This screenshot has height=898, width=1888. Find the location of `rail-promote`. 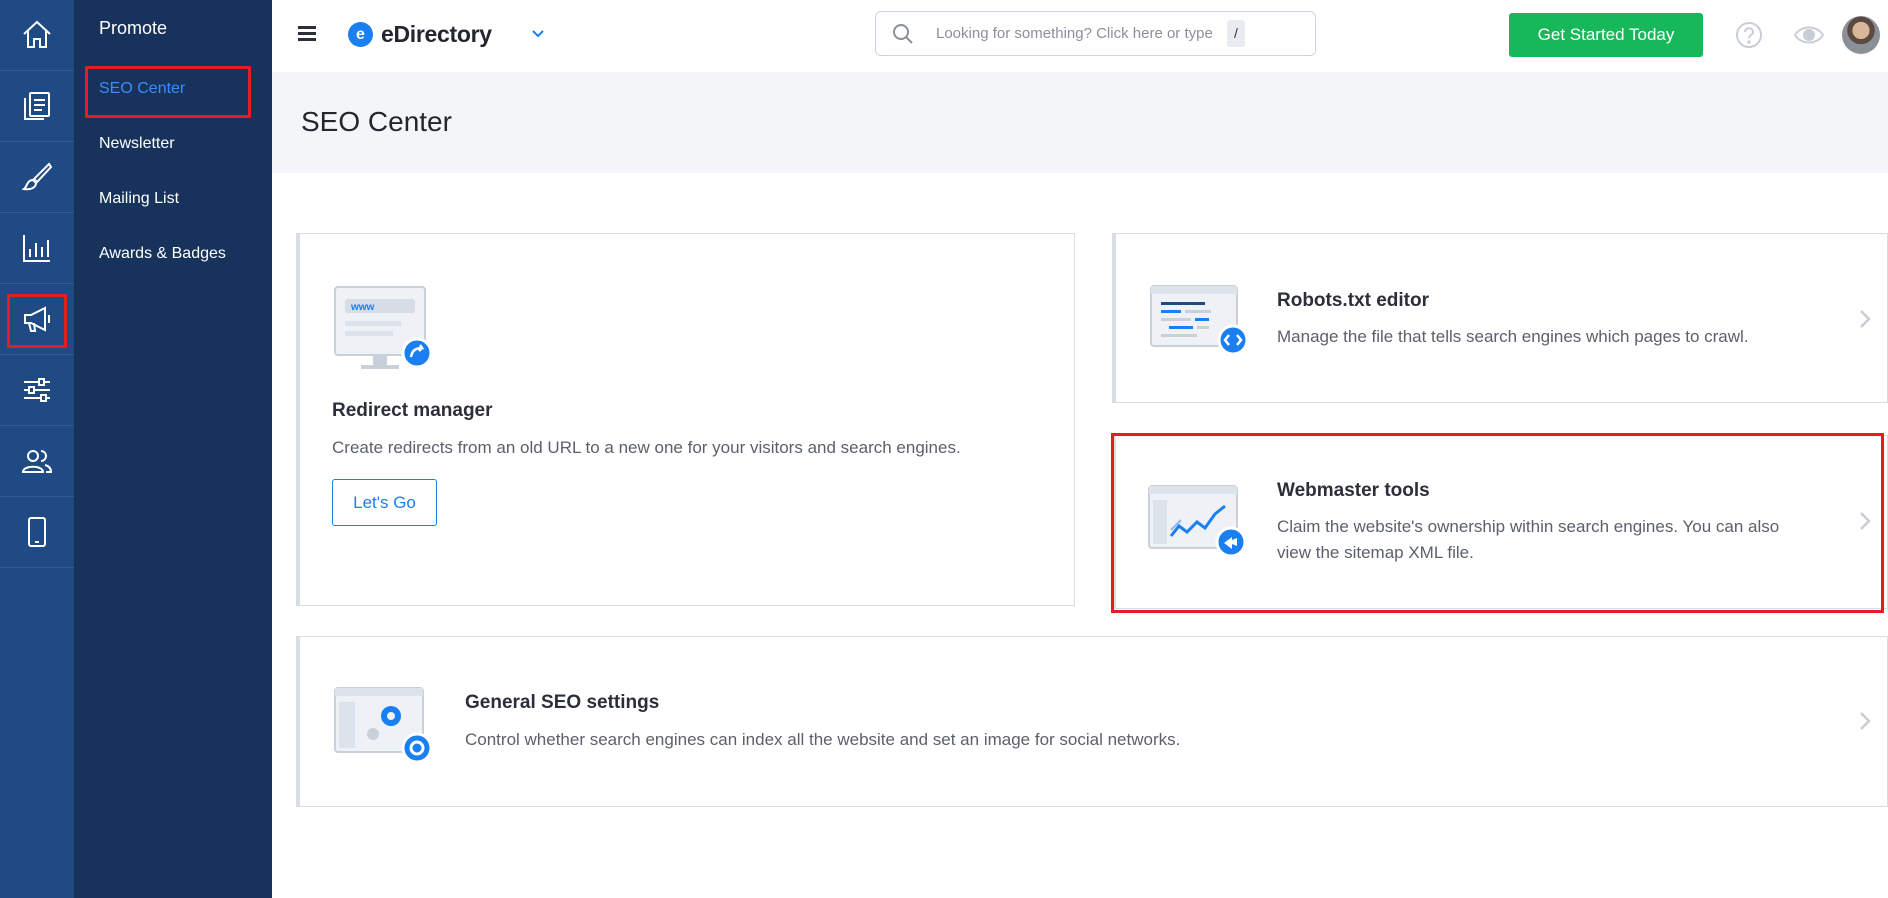

rail-promote is located at coordinates (37, 319).